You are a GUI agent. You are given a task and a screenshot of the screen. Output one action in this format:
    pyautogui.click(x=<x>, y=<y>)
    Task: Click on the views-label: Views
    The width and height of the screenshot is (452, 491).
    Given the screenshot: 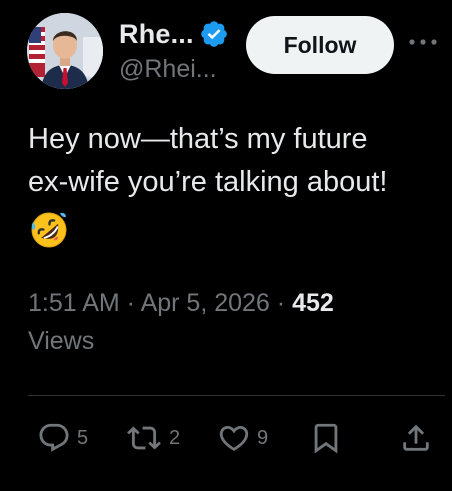 What is the action you would take?
    pyautogui.click(x=61, y=341)
    